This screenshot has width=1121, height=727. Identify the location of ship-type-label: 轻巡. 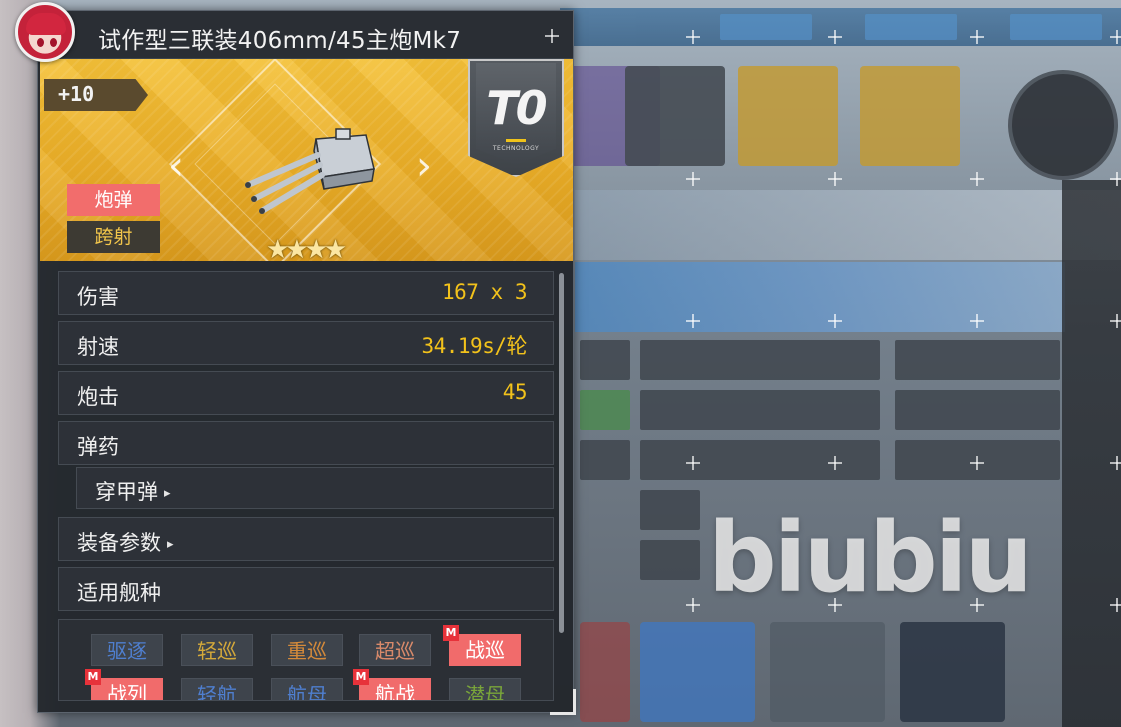
(217, 651).